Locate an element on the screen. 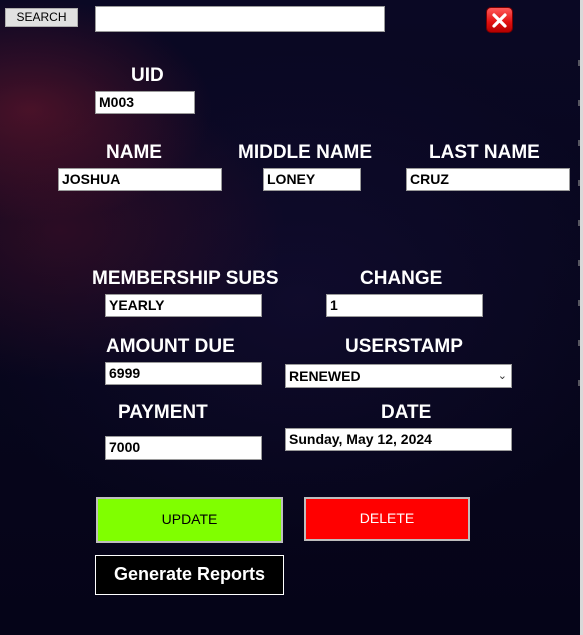  update-button: UPDATE is located at coordinates (189, 520).